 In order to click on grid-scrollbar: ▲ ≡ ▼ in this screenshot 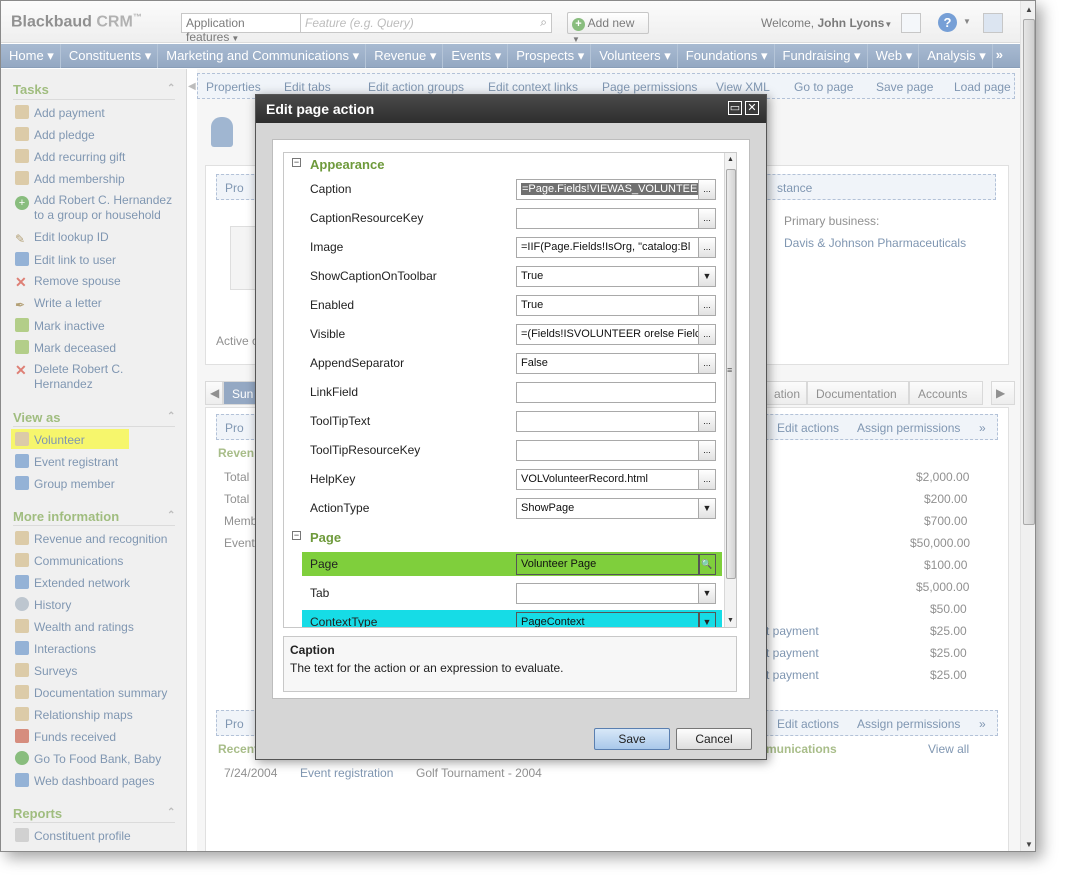, I will do `click(730, 390)`.